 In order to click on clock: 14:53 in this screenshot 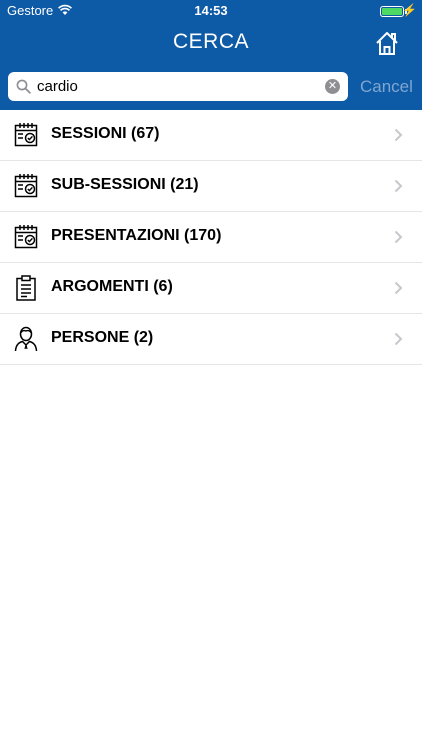, I will do `click(211, 10)`.